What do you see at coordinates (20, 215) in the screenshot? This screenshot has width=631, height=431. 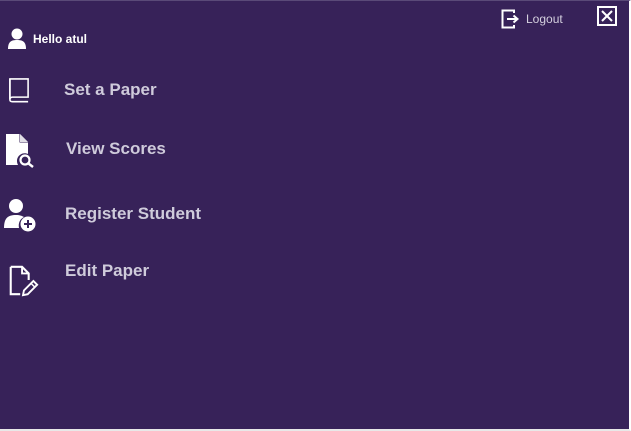 I see `add-user-icon` at bounding box center [20, 215].